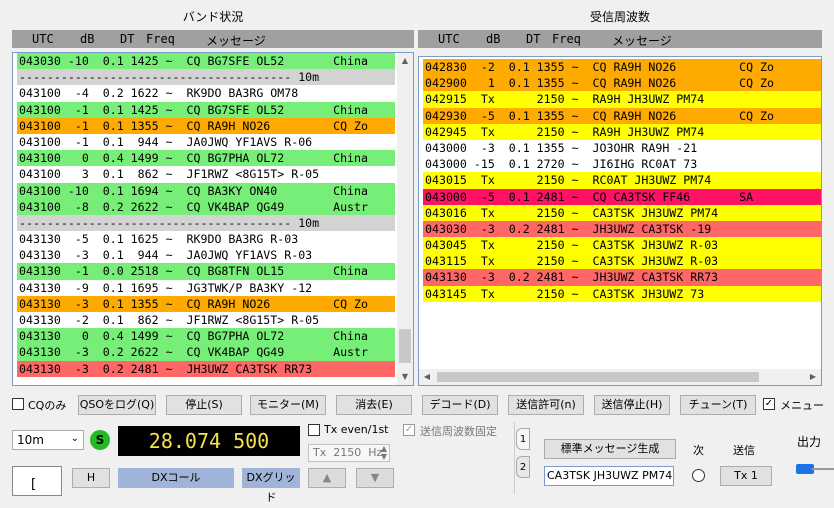 The image size is (834, 508). Describe the element at coordinates (622, 83) in the screenshot. I see `table-row: 042900 1 0.1 1355 ~ CQ RA9H NO26 CQ Zo` at that location.